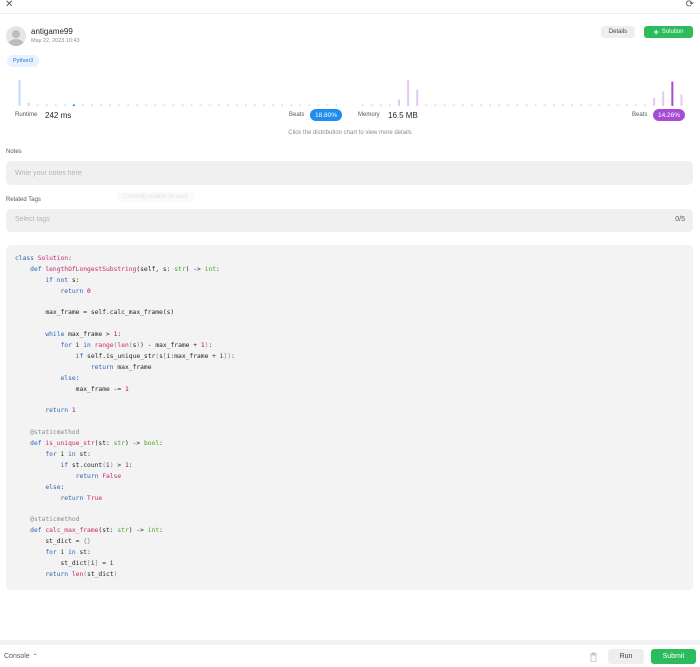 This screenshot has width=700, height=667. I want to click on notes-input, so click(349, 173).